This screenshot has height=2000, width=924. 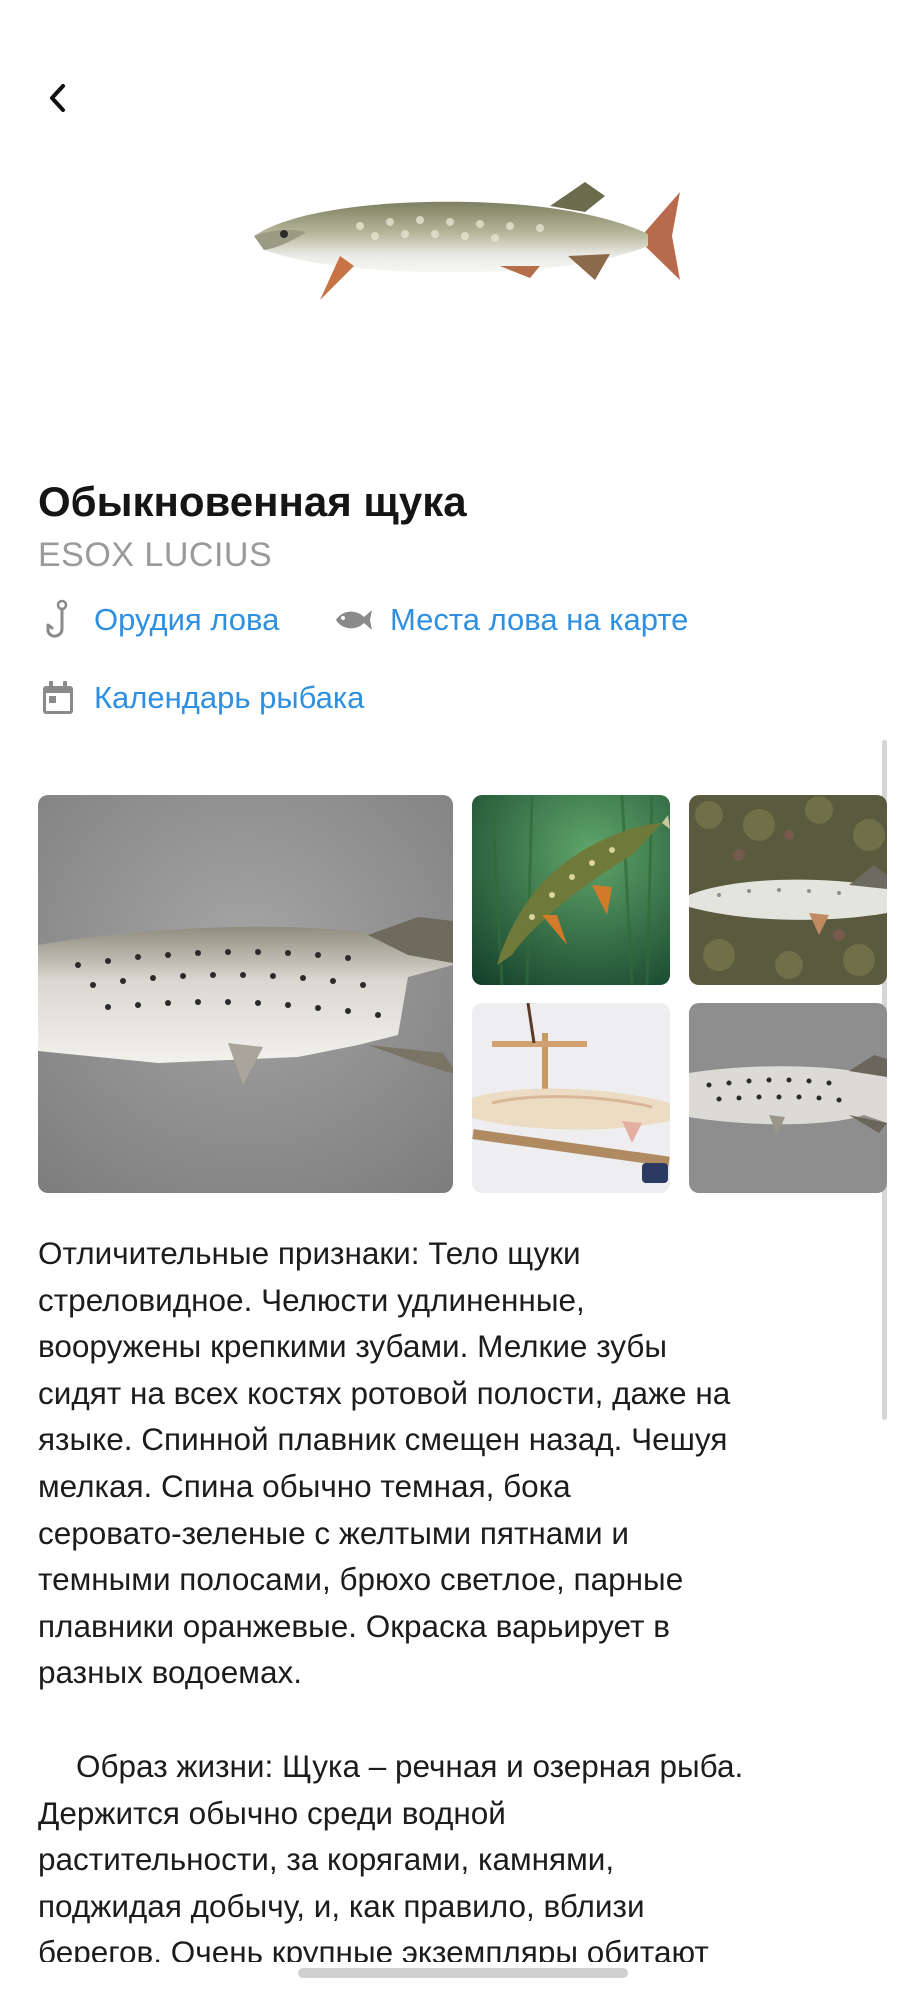 I want to click on gallery-photo-underwater, so click(x=571, y=890).